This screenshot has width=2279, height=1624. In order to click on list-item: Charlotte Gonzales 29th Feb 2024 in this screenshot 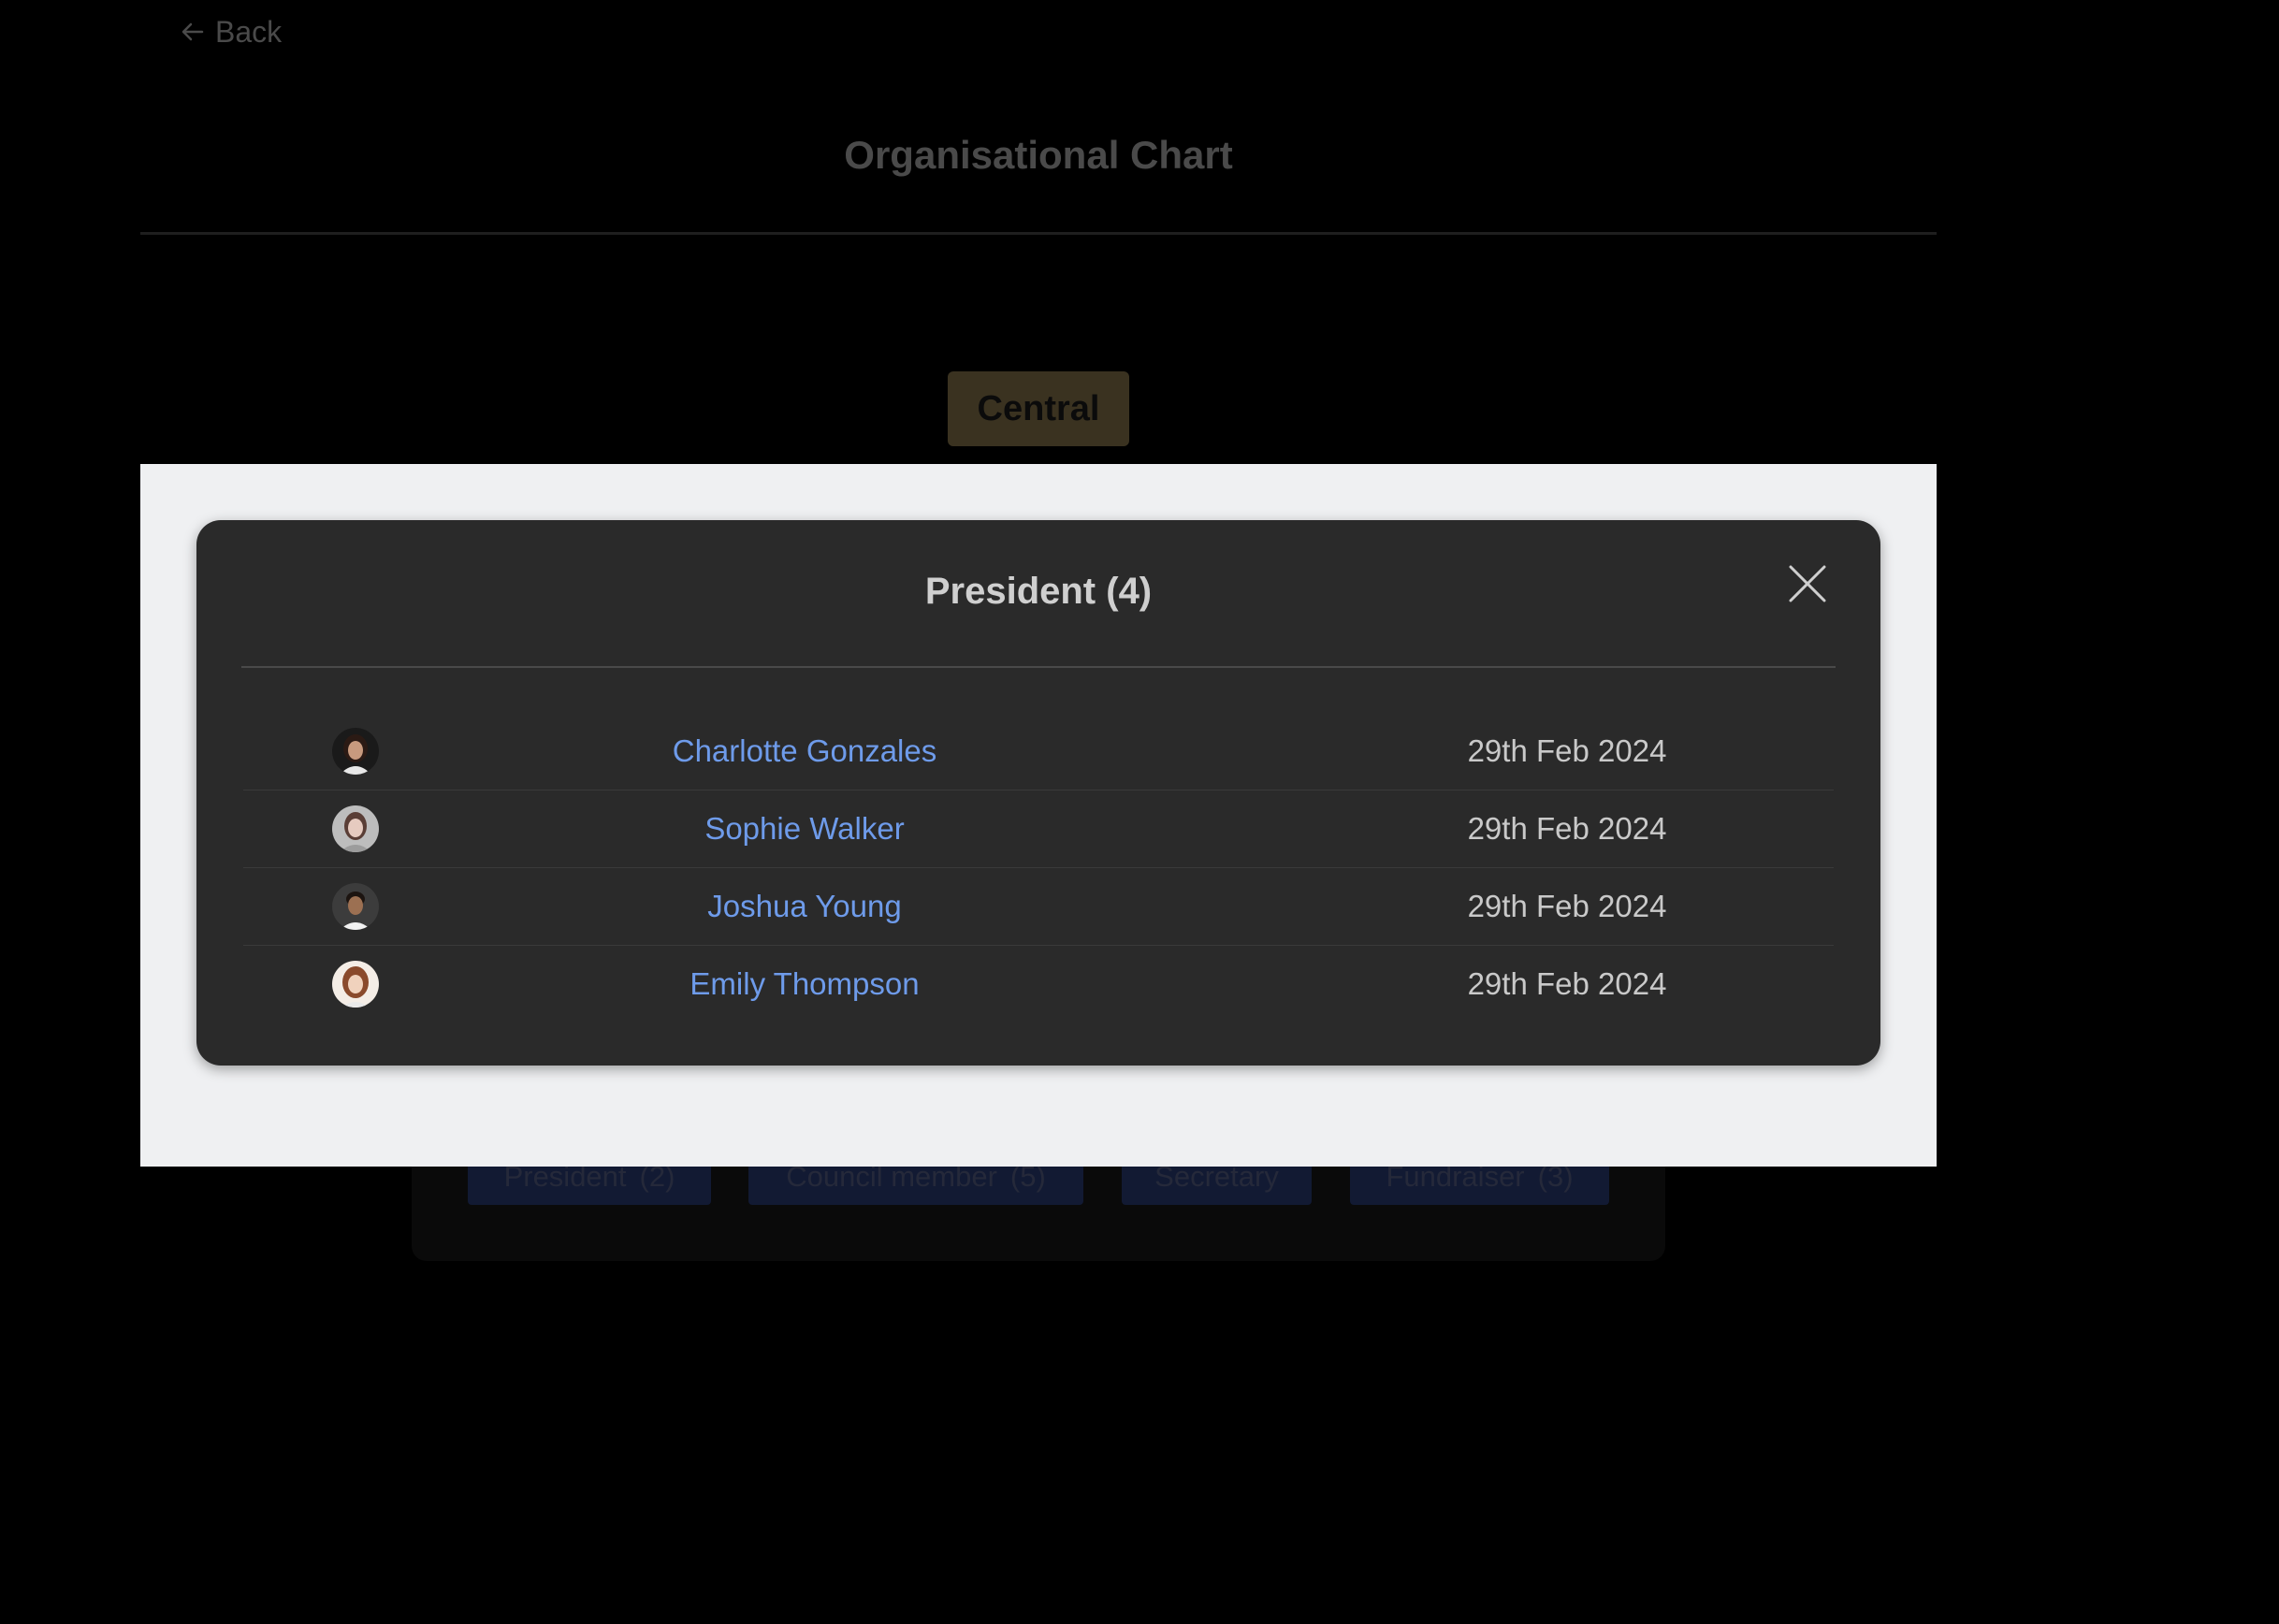, I will do `click(1038, 751)`.